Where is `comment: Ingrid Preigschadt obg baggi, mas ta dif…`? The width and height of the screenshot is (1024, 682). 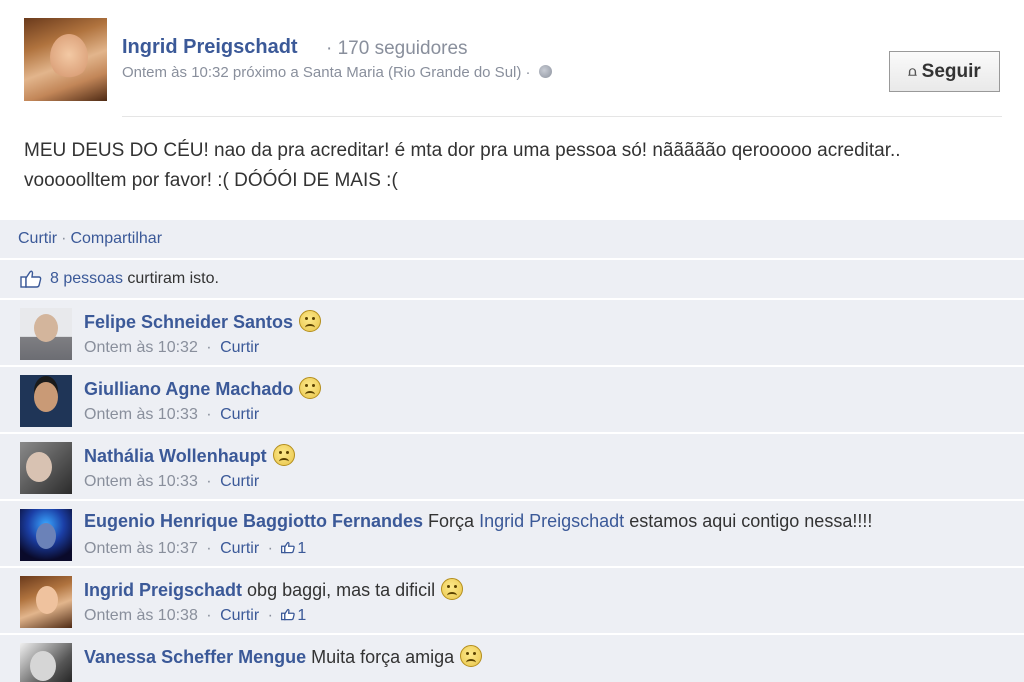 comment: Ingrid Preigschadt obg baggi, mas ta dif… is located at coordinates (512, 601).